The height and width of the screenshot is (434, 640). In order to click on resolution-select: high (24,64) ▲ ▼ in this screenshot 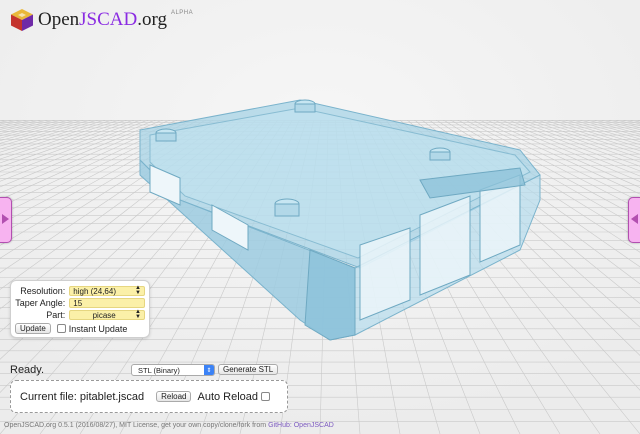, I will do `click(107, 290)`.